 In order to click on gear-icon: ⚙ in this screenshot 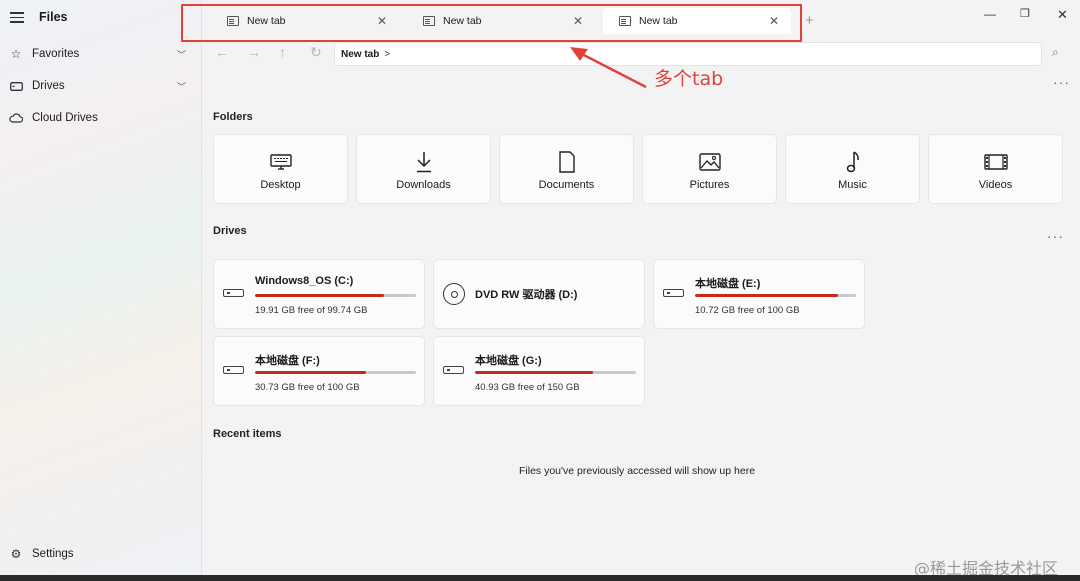, I will do `click(16, 554)`.